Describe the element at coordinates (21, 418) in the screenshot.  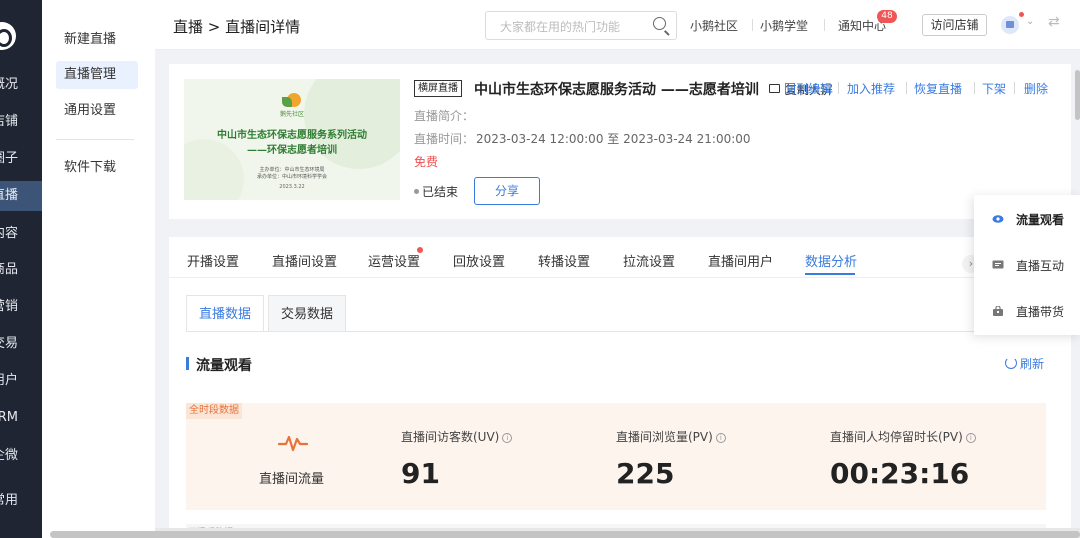
I see `nav-item-crm: CRM` at that location.